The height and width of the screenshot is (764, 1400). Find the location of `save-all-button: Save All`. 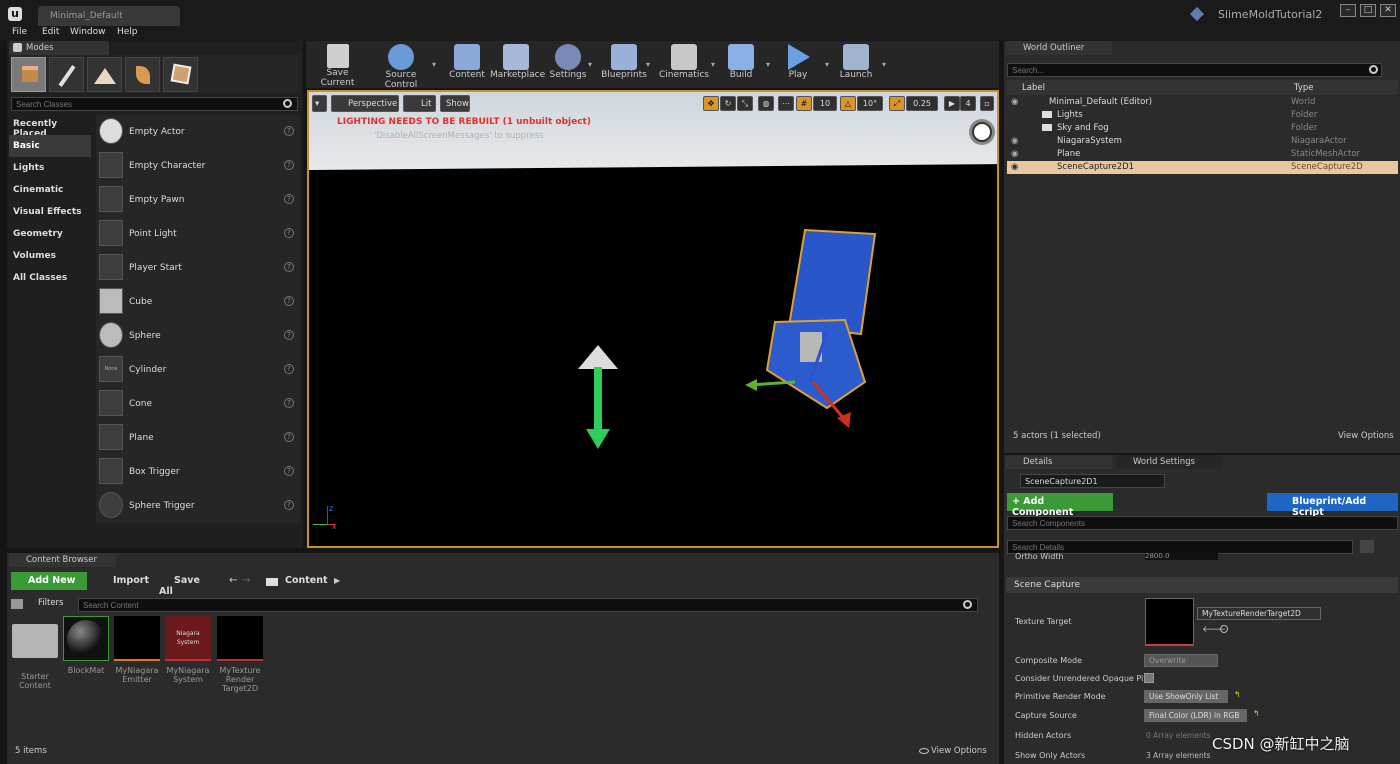

save-all-button: Save All is located at coordinates (188, 584).